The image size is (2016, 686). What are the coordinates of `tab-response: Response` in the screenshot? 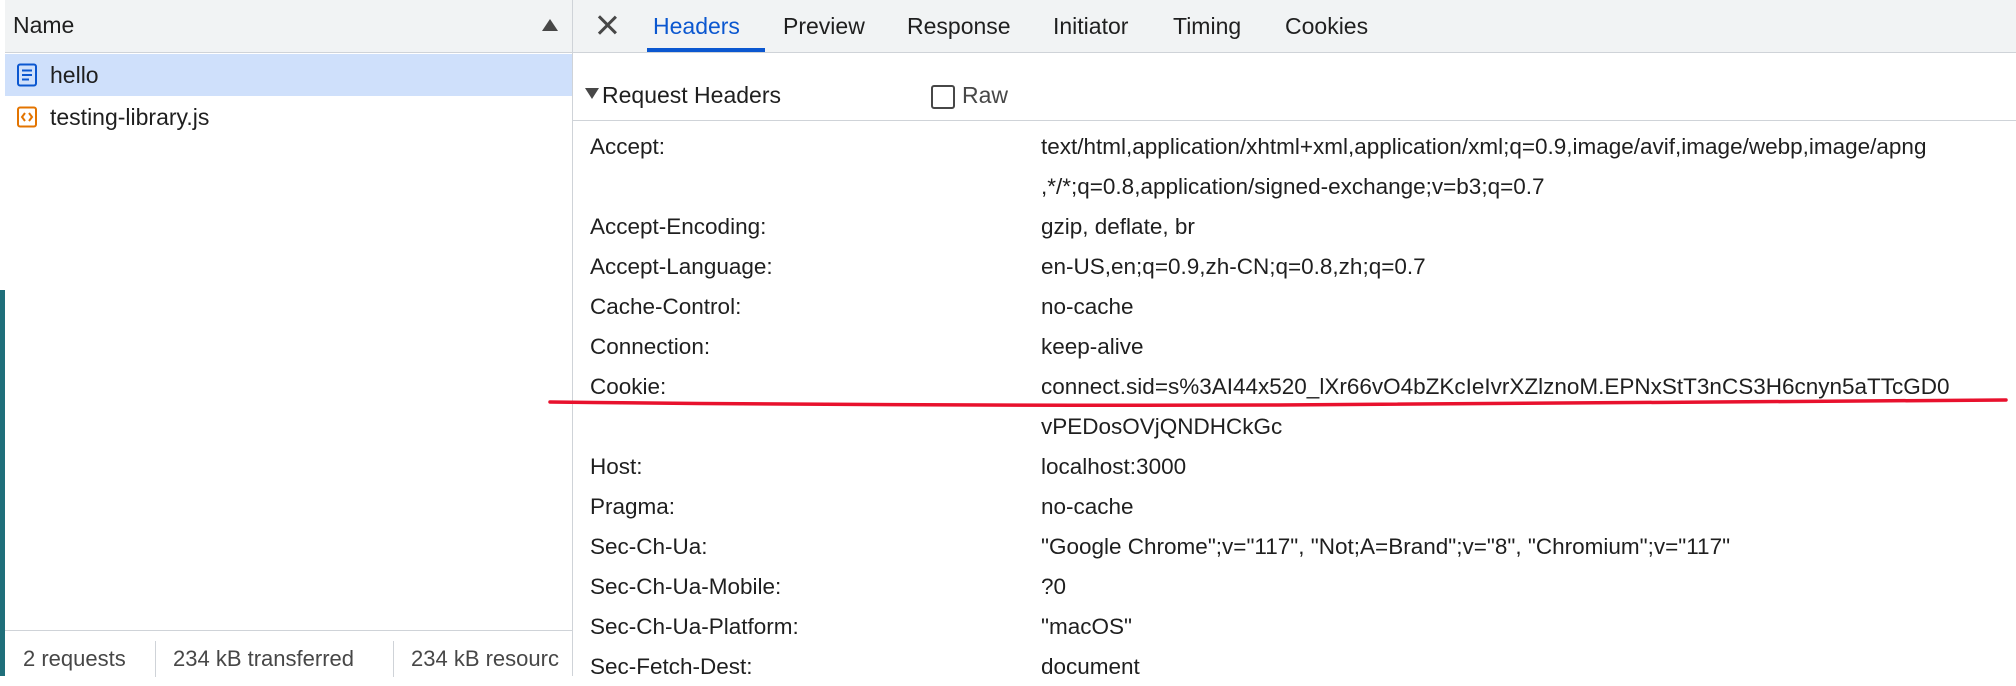 It's located at (959, 26).